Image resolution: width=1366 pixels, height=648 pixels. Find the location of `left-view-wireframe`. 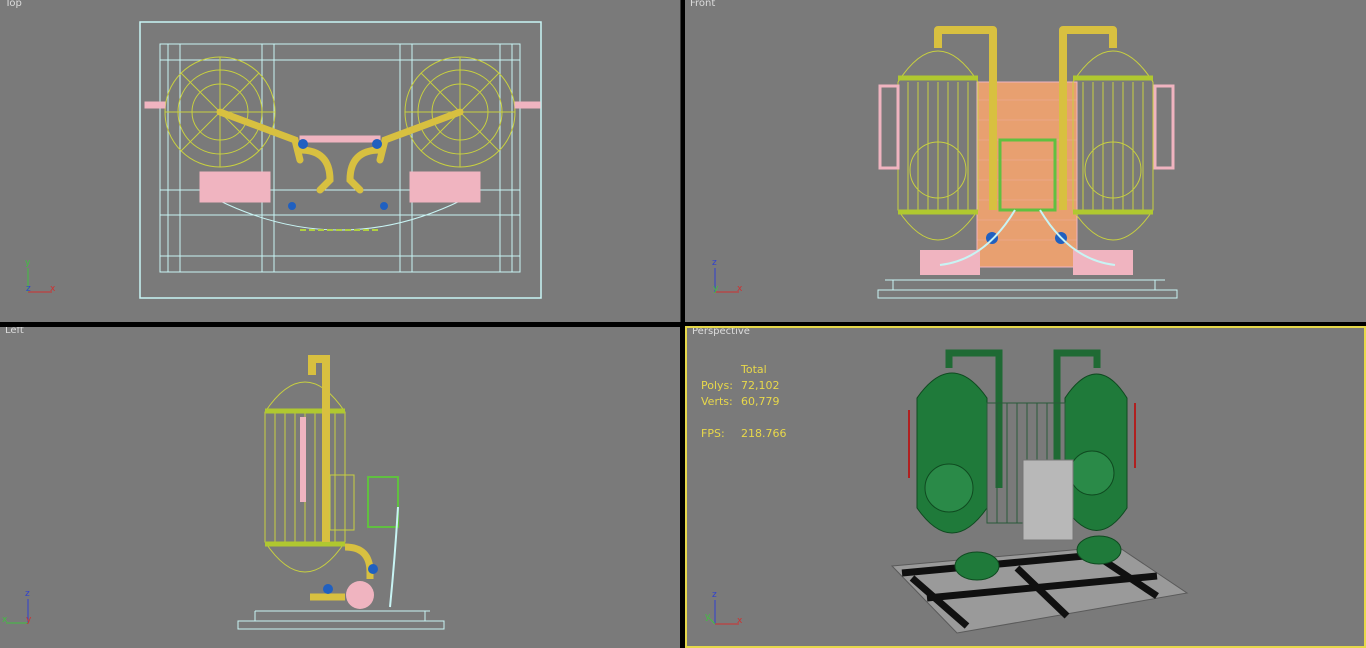

left-view-wireframe is located at coordinates (341, 492).